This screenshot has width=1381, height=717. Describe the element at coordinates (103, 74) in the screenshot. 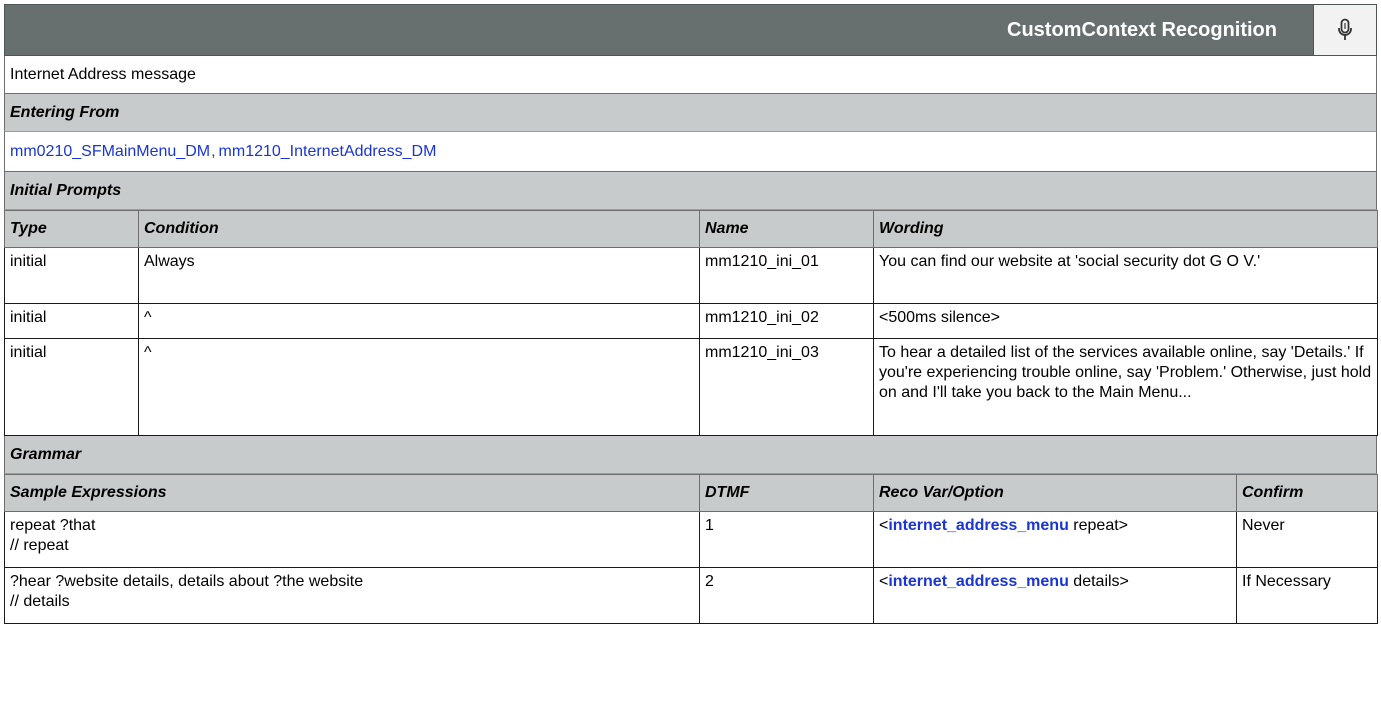

I see `description-text: Internet Address message` at that location.